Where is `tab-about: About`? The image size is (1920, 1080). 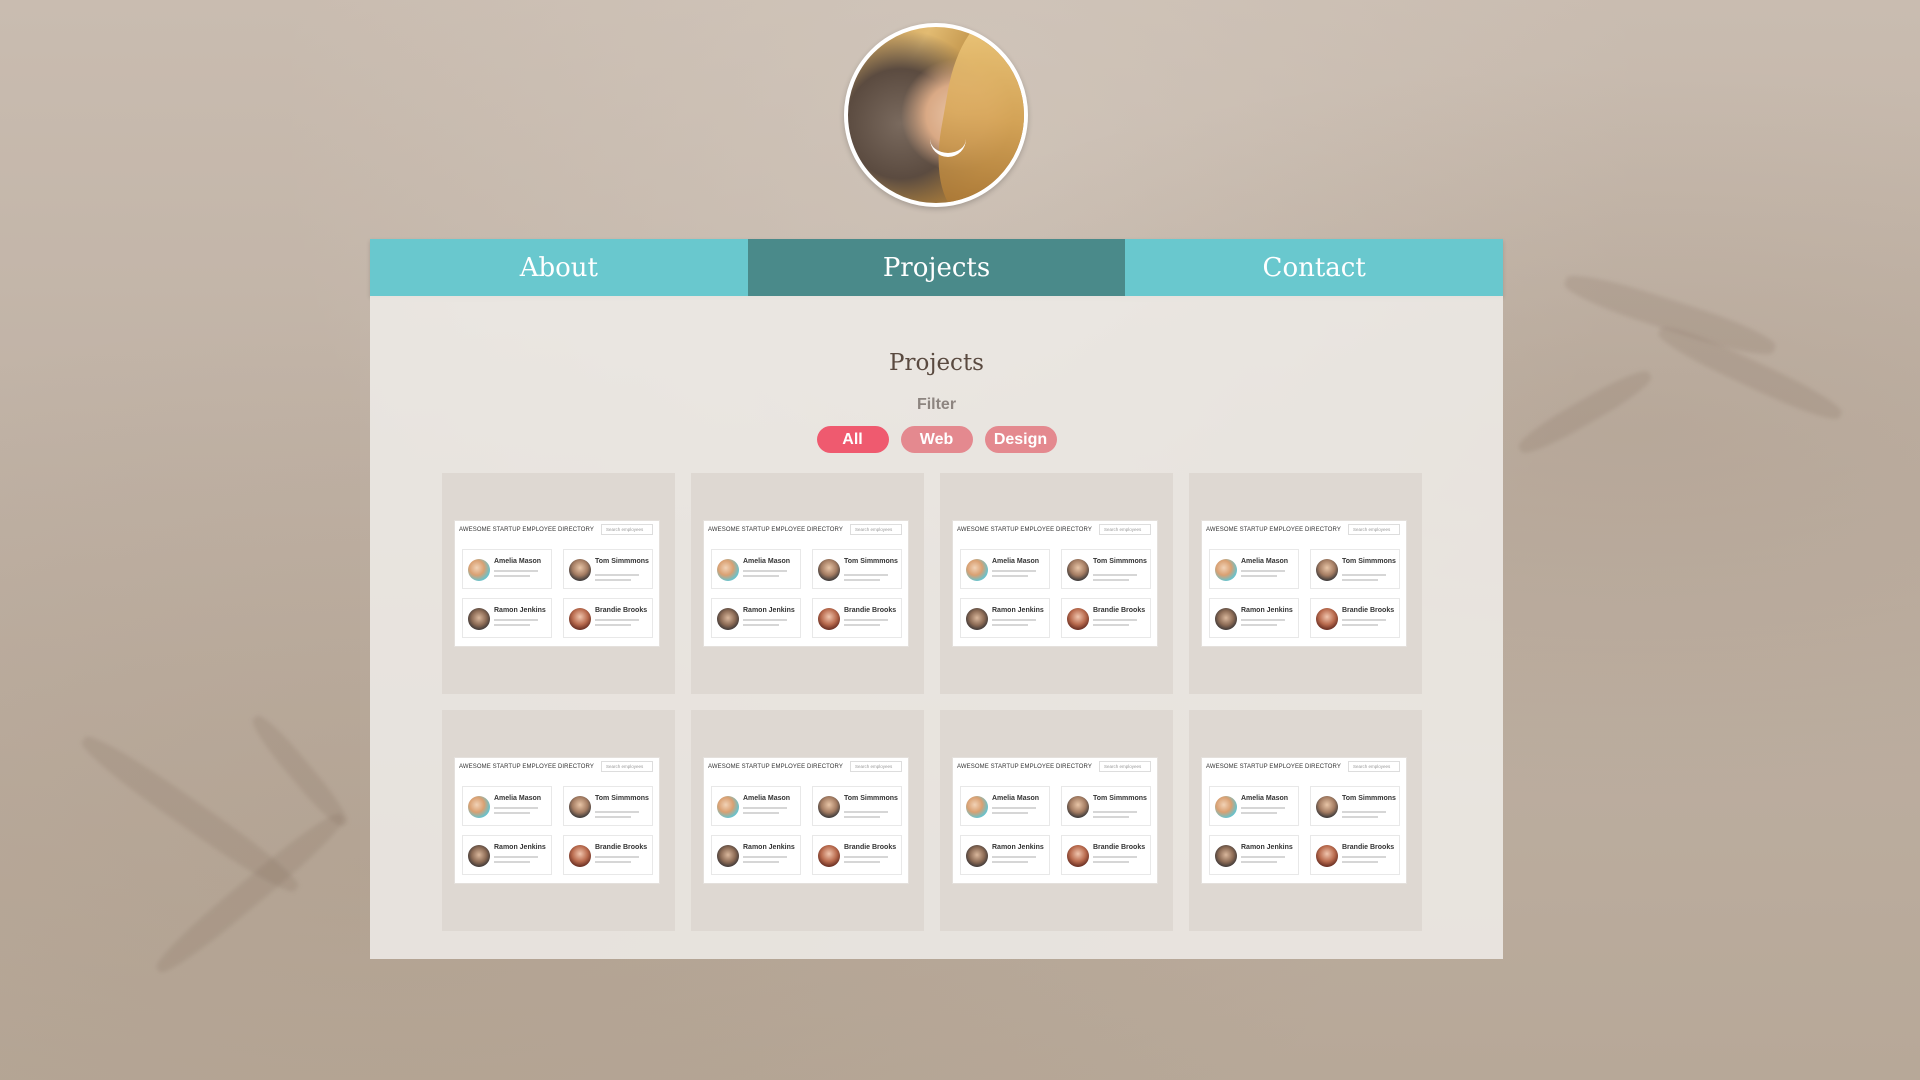 tab-about: About is located at coordinates (559, 267).